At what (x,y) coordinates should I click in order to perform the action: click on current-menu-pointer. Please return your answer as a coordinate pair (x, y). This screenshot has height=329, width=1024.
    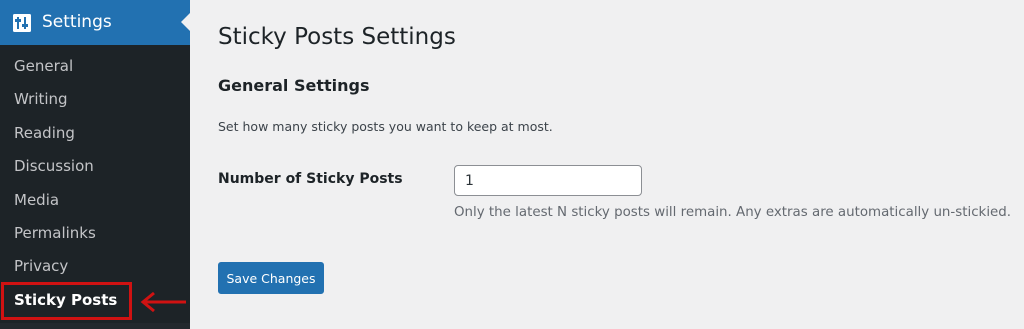
    Looking at the image, I should click on (185, 22).